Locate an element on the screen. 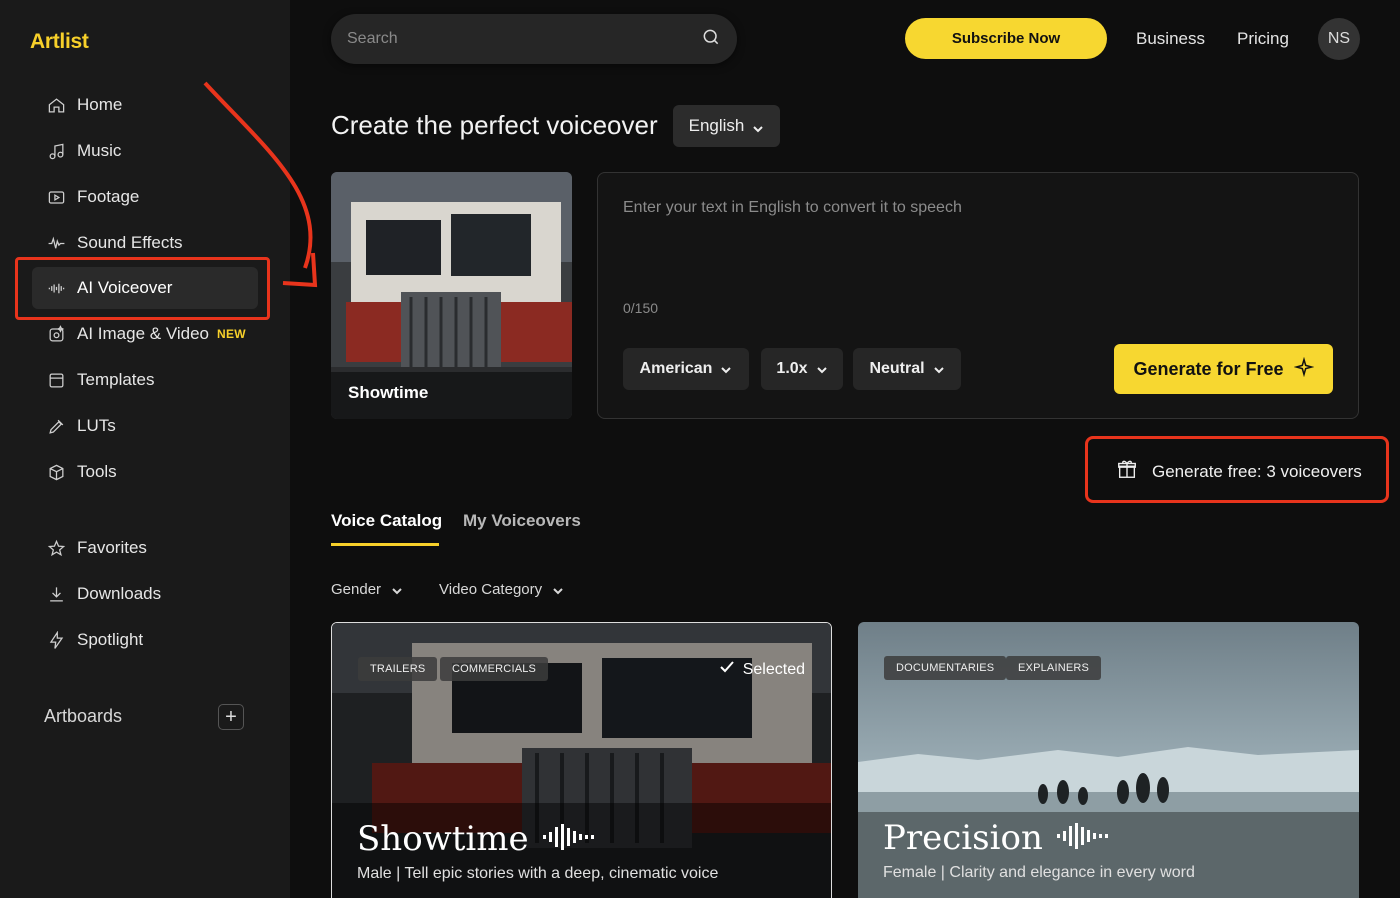  search-bar is located at coordinates (534, 39).